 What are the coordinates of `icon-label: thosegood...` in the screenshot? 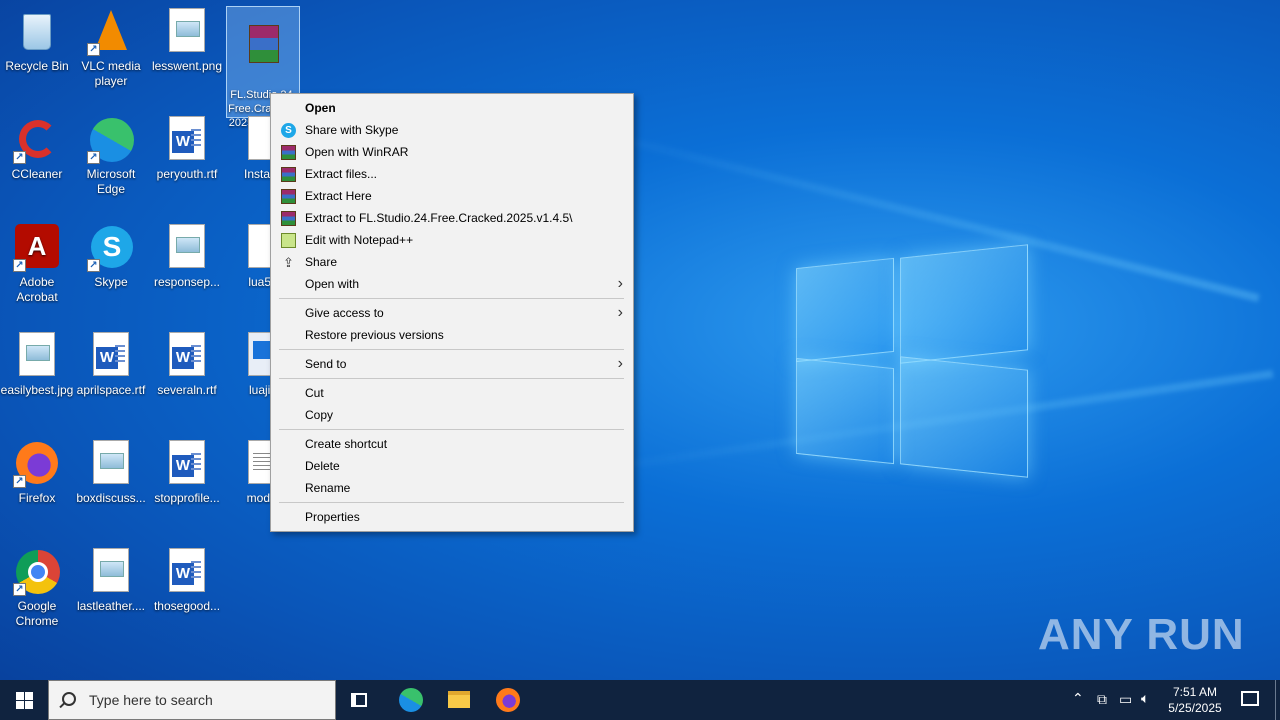 It's located at (187, 606).